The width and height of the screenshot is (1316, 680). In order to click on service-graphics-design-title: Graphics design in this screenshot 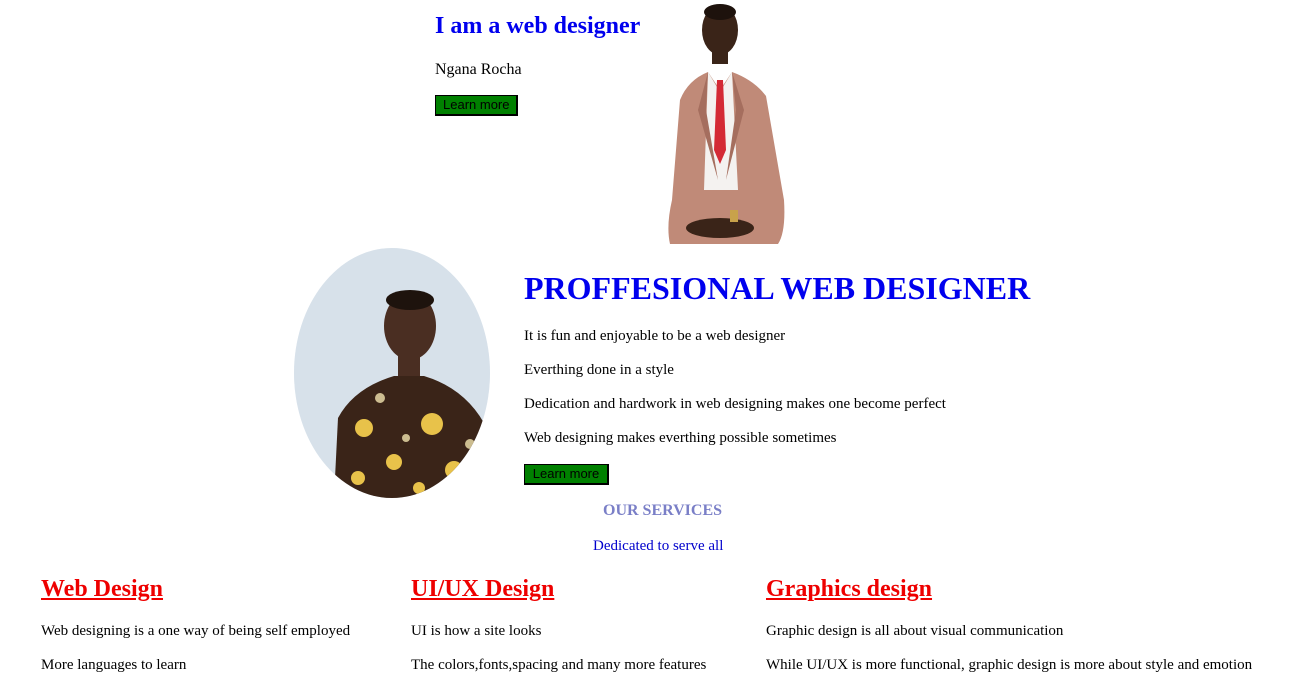, I will do `click(849, 589)`.